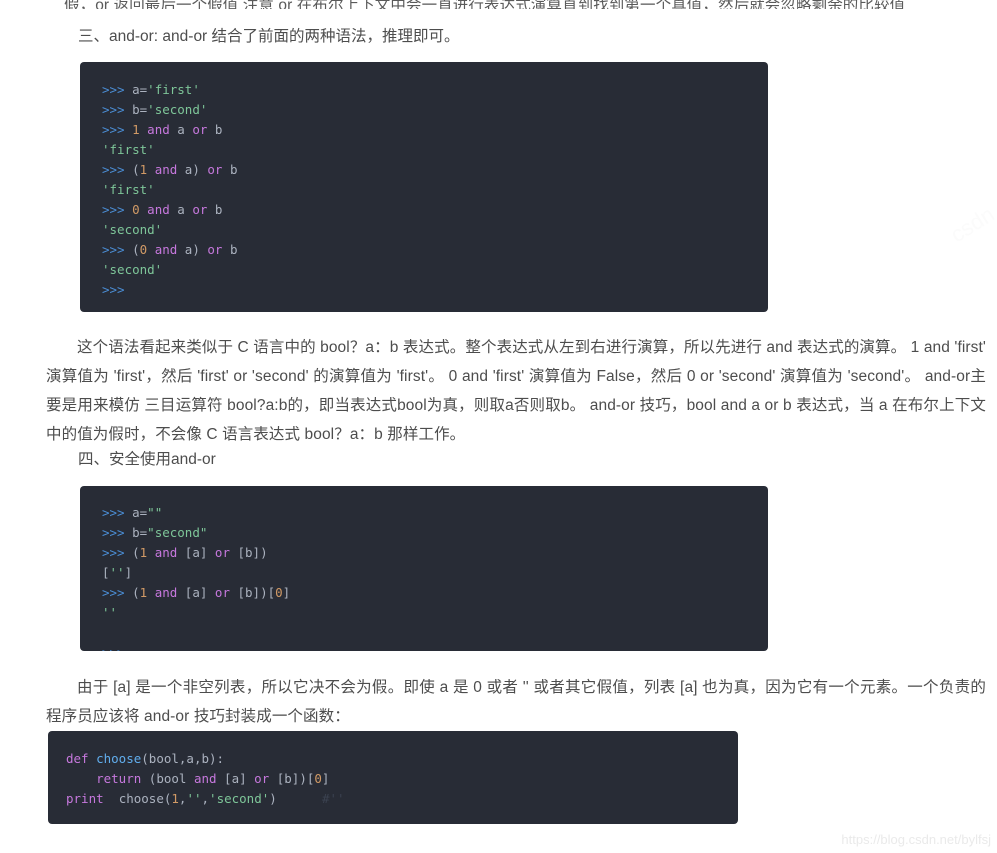 The width and height of the screenshot is (997, 853). Describe the element at coordinates (177, 532) in the screenshot. I see `code-token-str: "second"` at that location.